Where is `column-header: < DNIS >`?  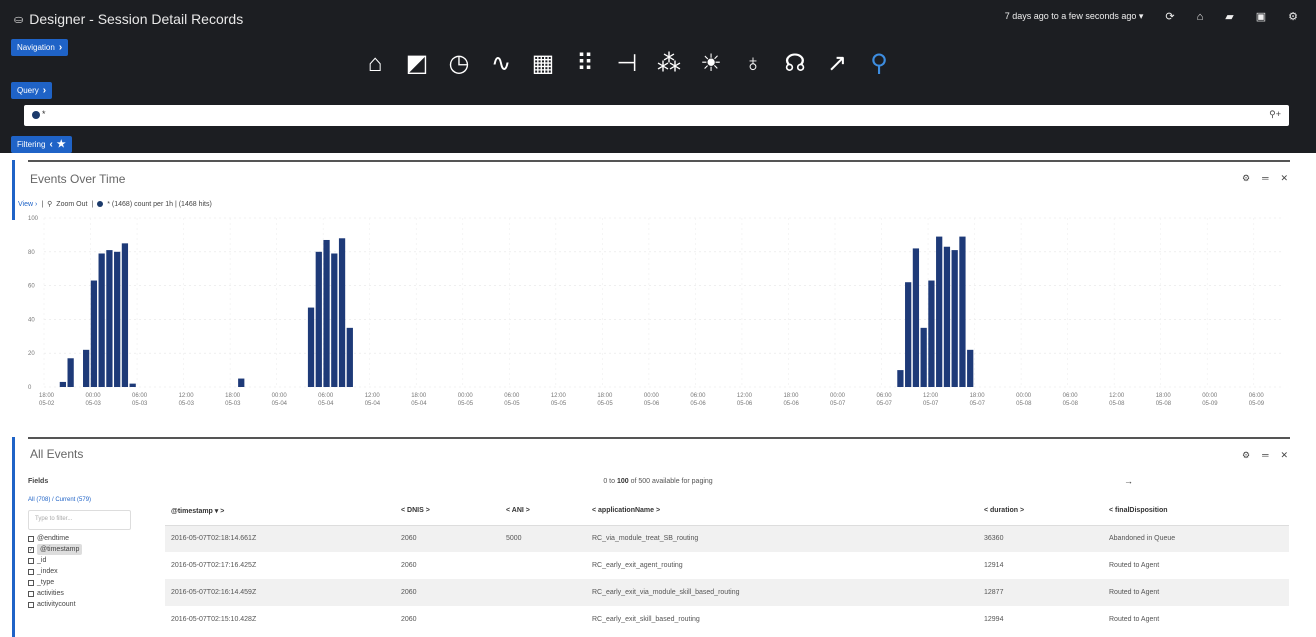
column-header: < DNIS > is located at coordinates (447, 511).